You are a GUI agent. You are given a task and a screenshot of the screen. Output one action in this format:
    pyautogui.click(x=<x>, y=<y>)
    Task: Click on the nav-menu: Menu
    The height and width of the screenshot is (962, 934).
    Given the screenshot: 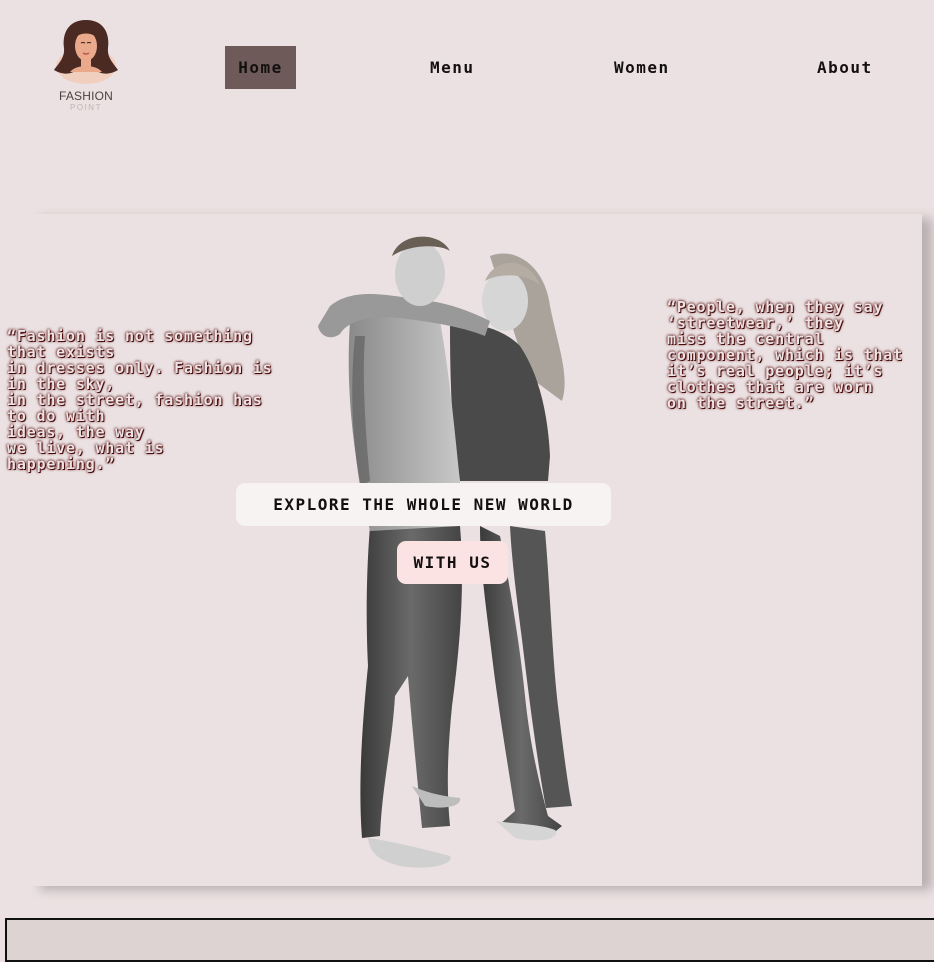 What is the action you would take?
    pyautogui.click(x=452, y=67)
    